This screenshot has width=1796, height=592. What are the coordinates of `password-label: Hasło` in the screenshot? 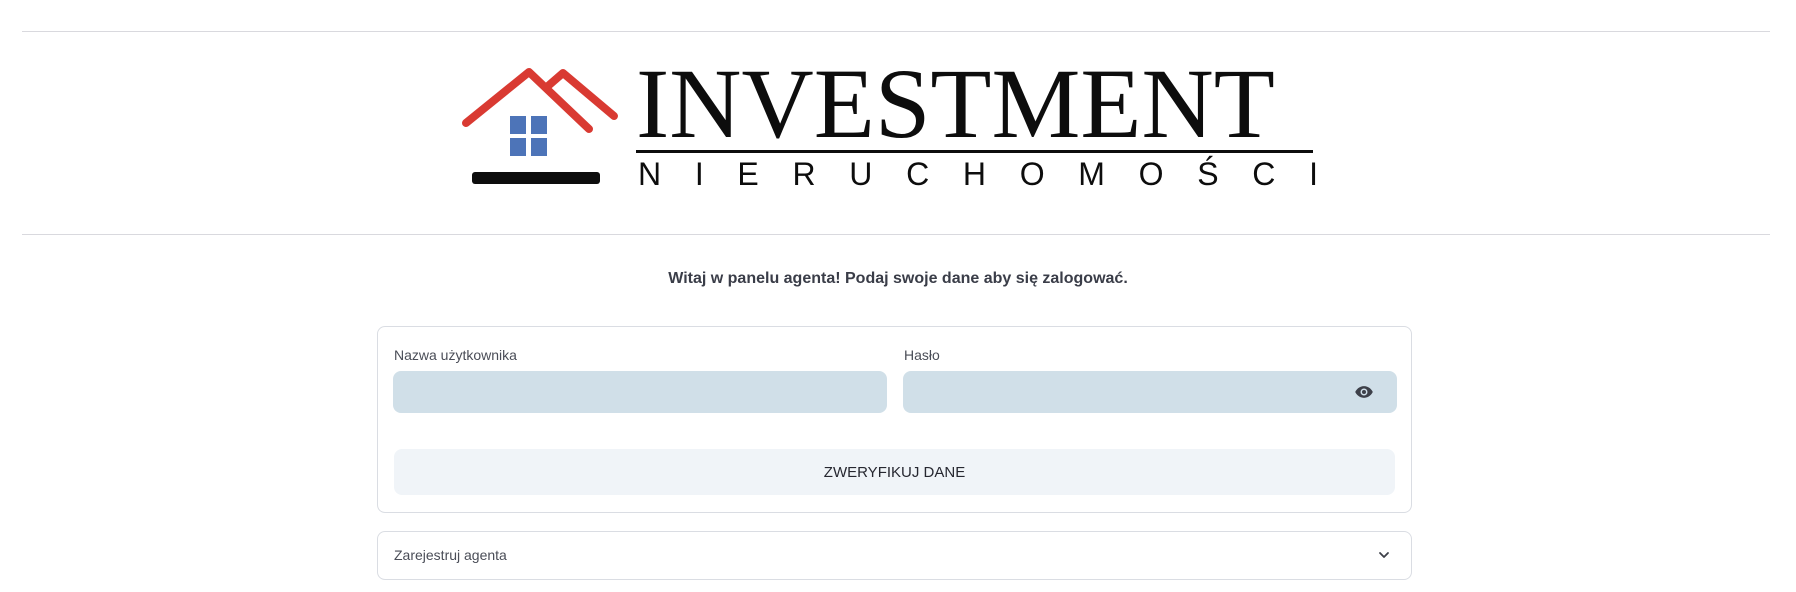 It's located at (922, 355).